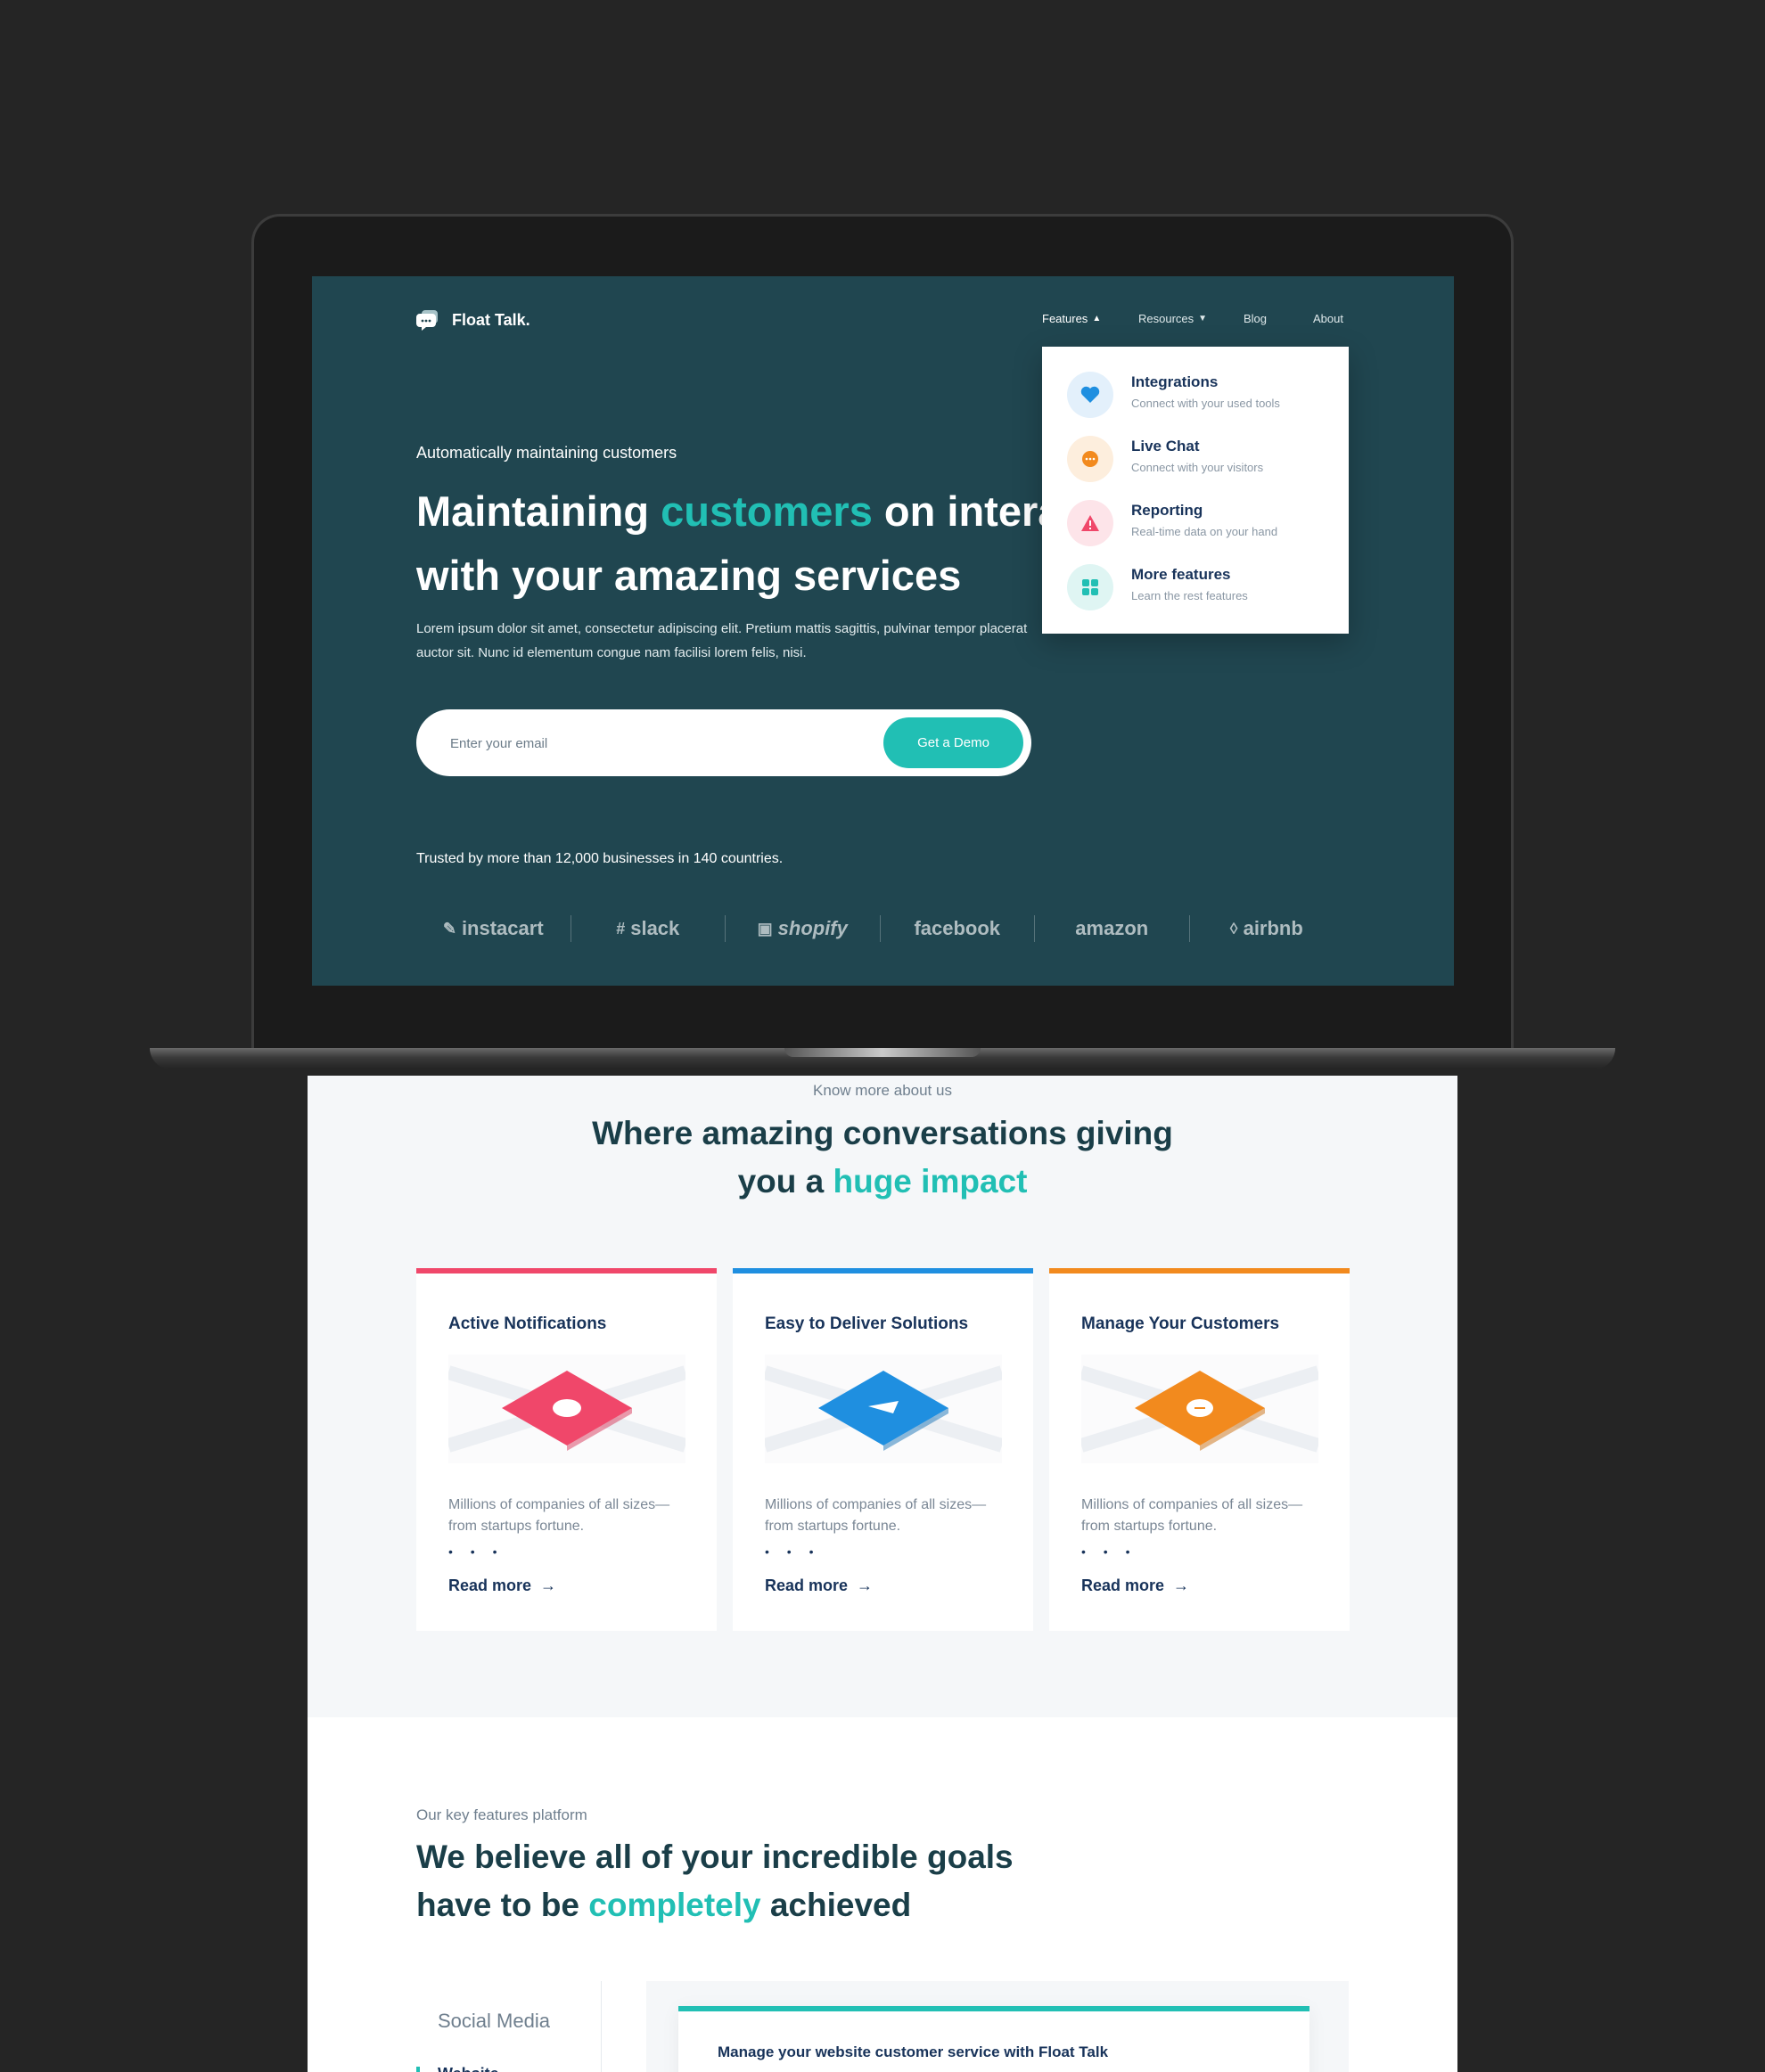 Image resolution: width=1765 pixels, height=2072 pixels. Describe the element at coordinates (931, 1181) in the screenshot. I see `about-title-accent: huge impact` at that location.